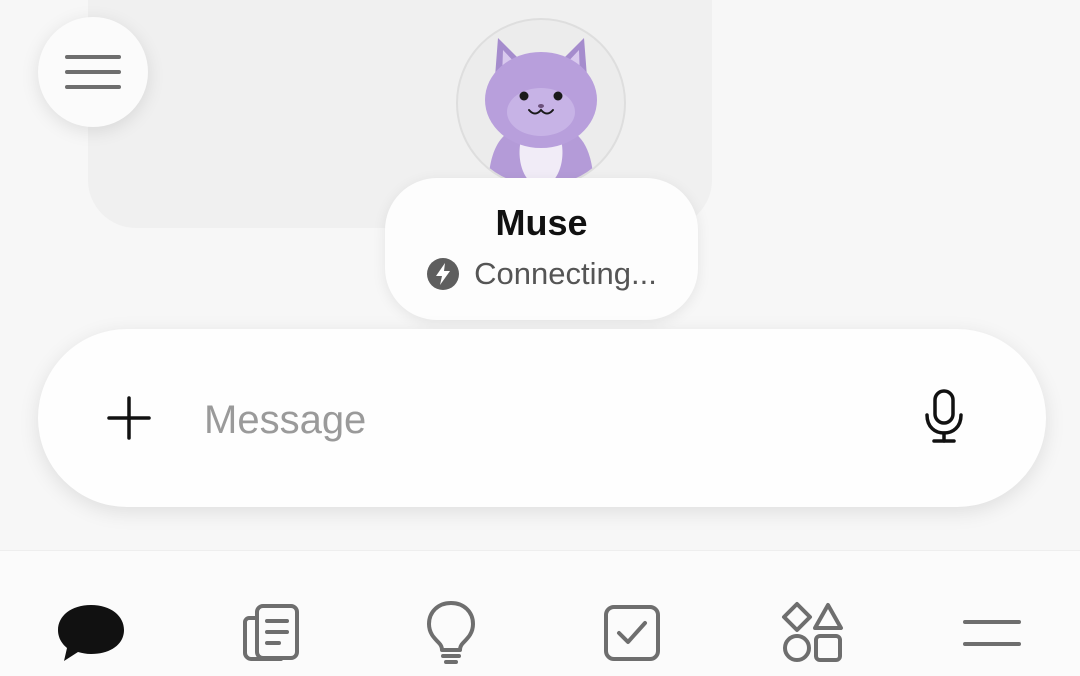 Image resolution: width=1080 pixels, height=676 pixels. I want to click on more-menu-icon, so click(992, 633).